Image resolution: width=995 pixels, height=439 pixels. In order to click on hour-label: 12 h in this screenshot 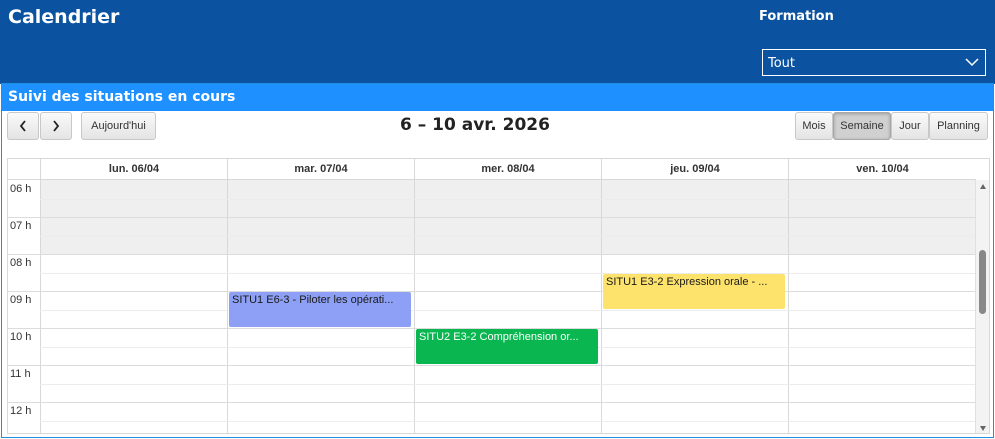, I will do `click(21, 411)`.